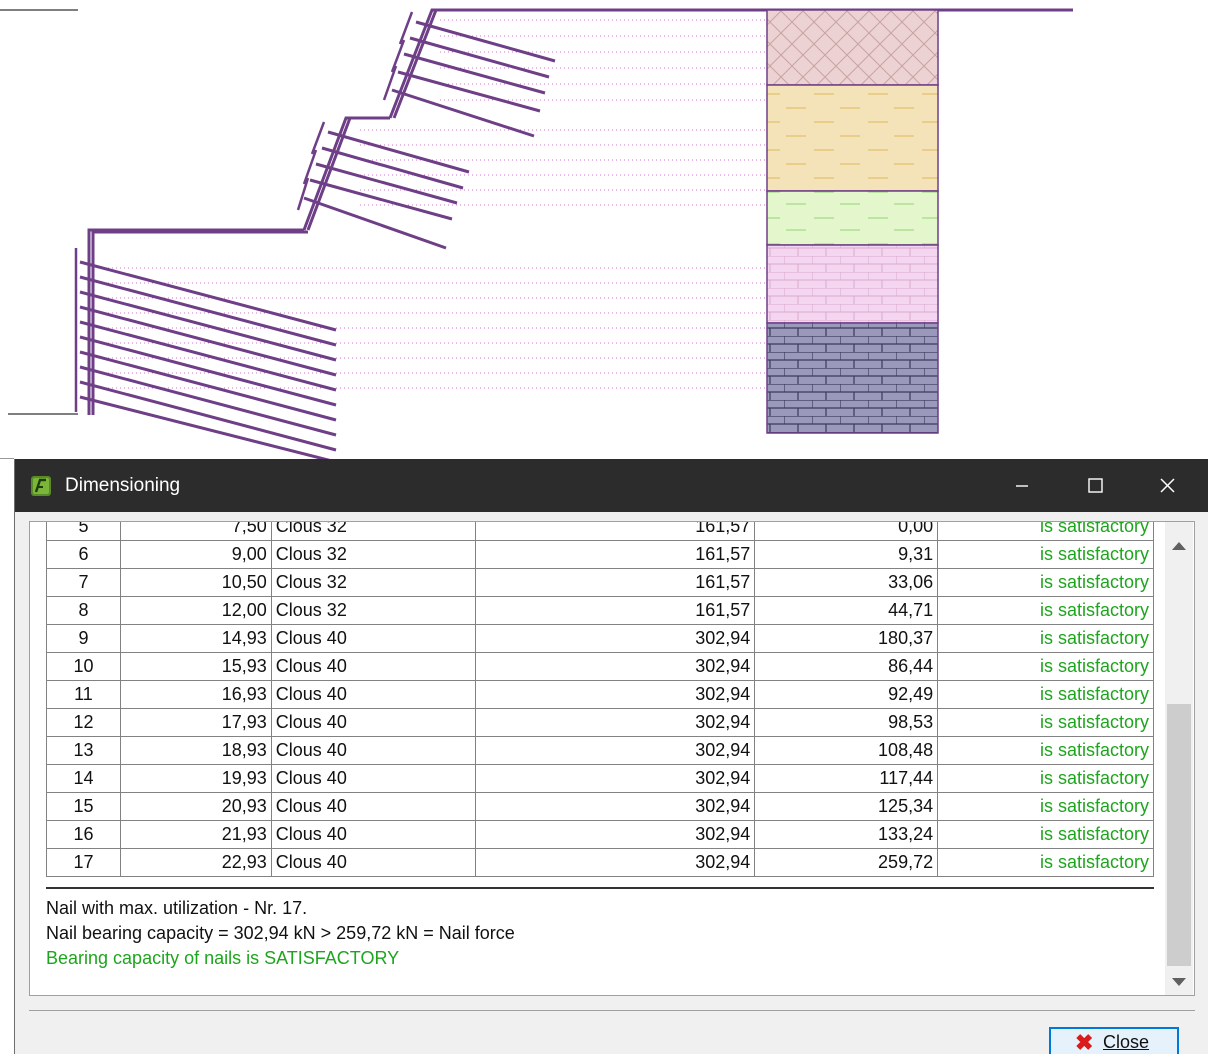 The height and width of the screenshot is (1054, 1208). Describe the element at coordinates (852, 221) in the screenshot. I see `soil-profile` at that location.